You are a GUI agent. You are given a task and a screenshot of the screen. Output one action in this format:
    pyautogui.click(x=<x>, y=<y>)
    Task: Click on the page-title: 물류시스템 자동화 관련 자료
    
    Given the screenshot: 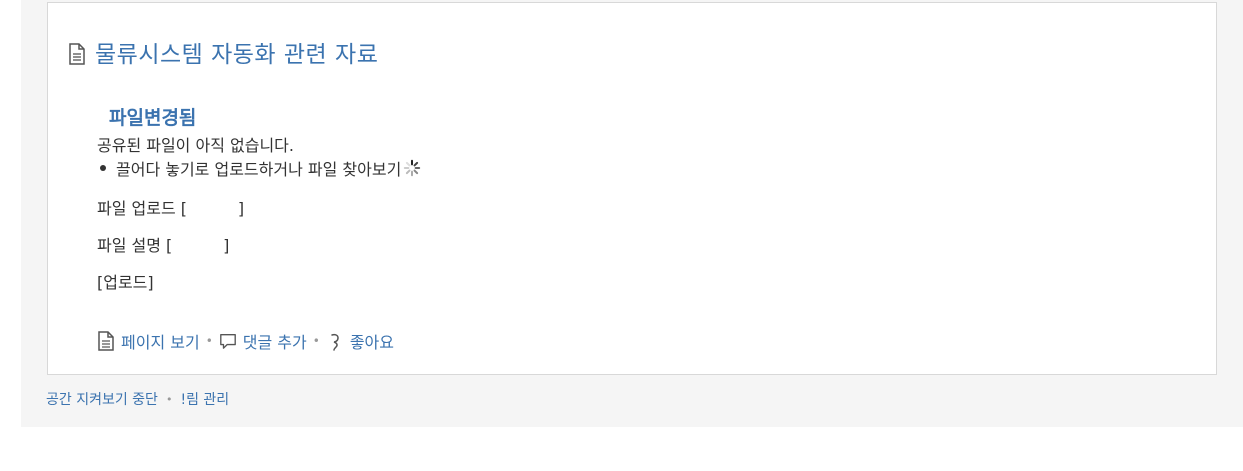 What is the action you would take?
    pyautogui.click(x=236, y=52)
    